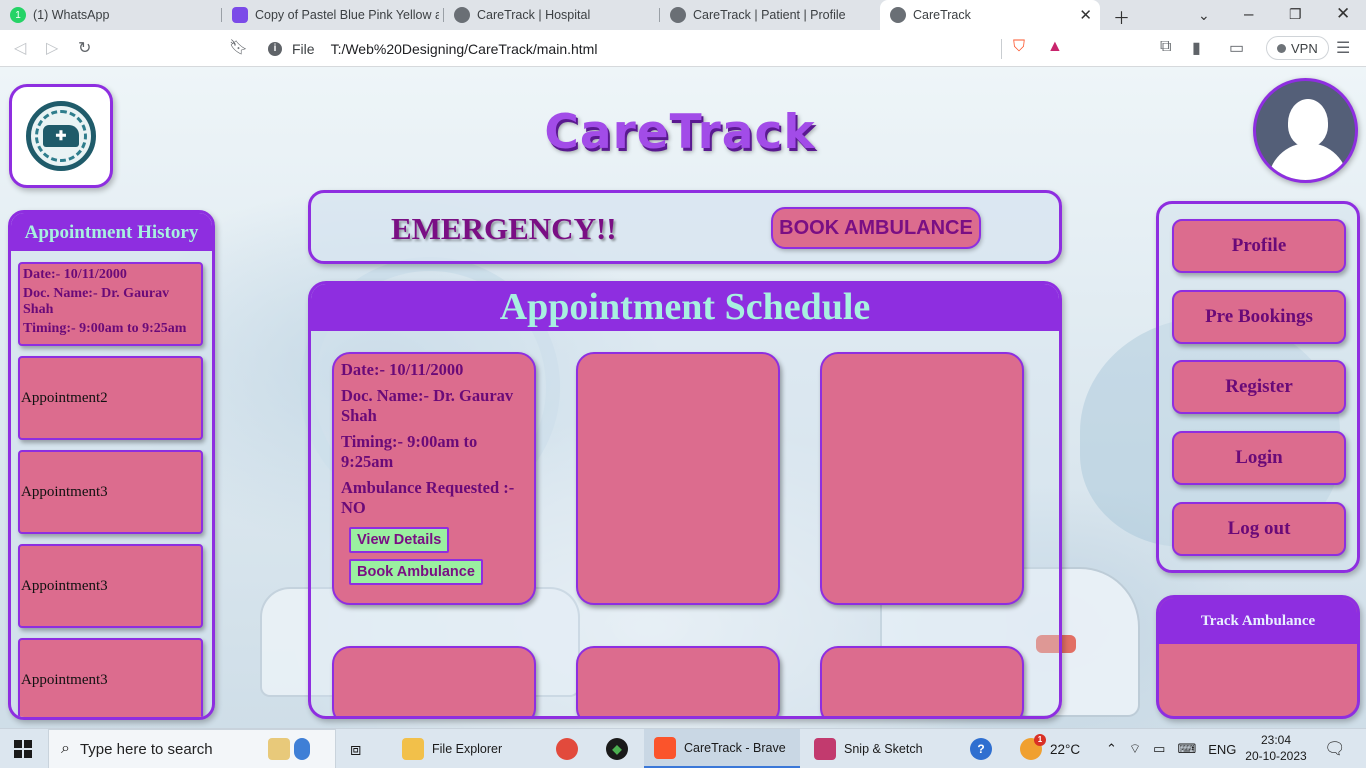  Describe the element at coordinates (65, 748) in the screenshot. I see `search-icon: ⌕` at that location.